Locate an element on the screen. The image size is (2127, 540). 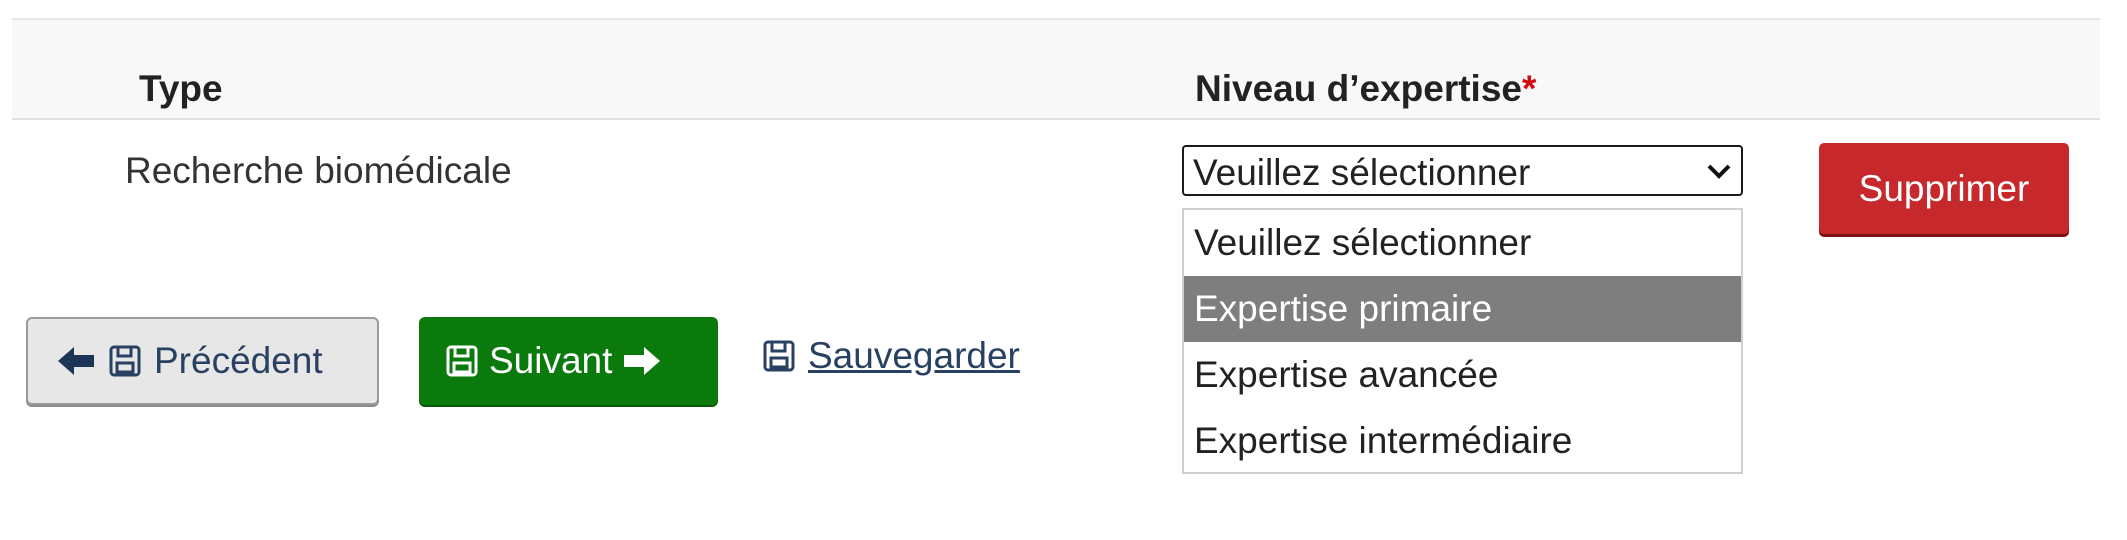
dropdown-option: Expertise intermédiaire is located at coordinates (1462, 441).